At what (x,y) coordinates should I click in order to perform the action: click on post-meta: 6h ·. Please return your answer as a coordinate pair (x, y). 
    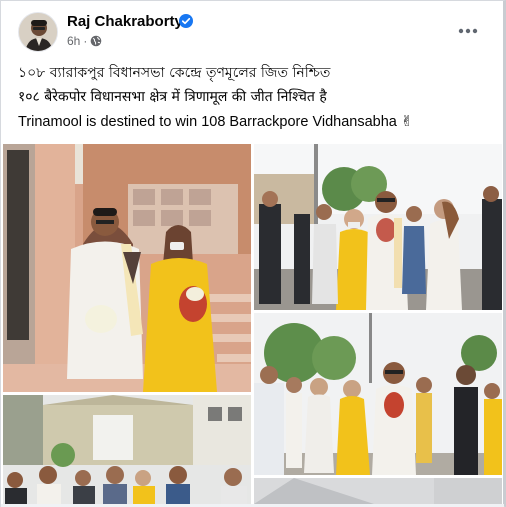
    Looking at the image, I should click on (84, 41).